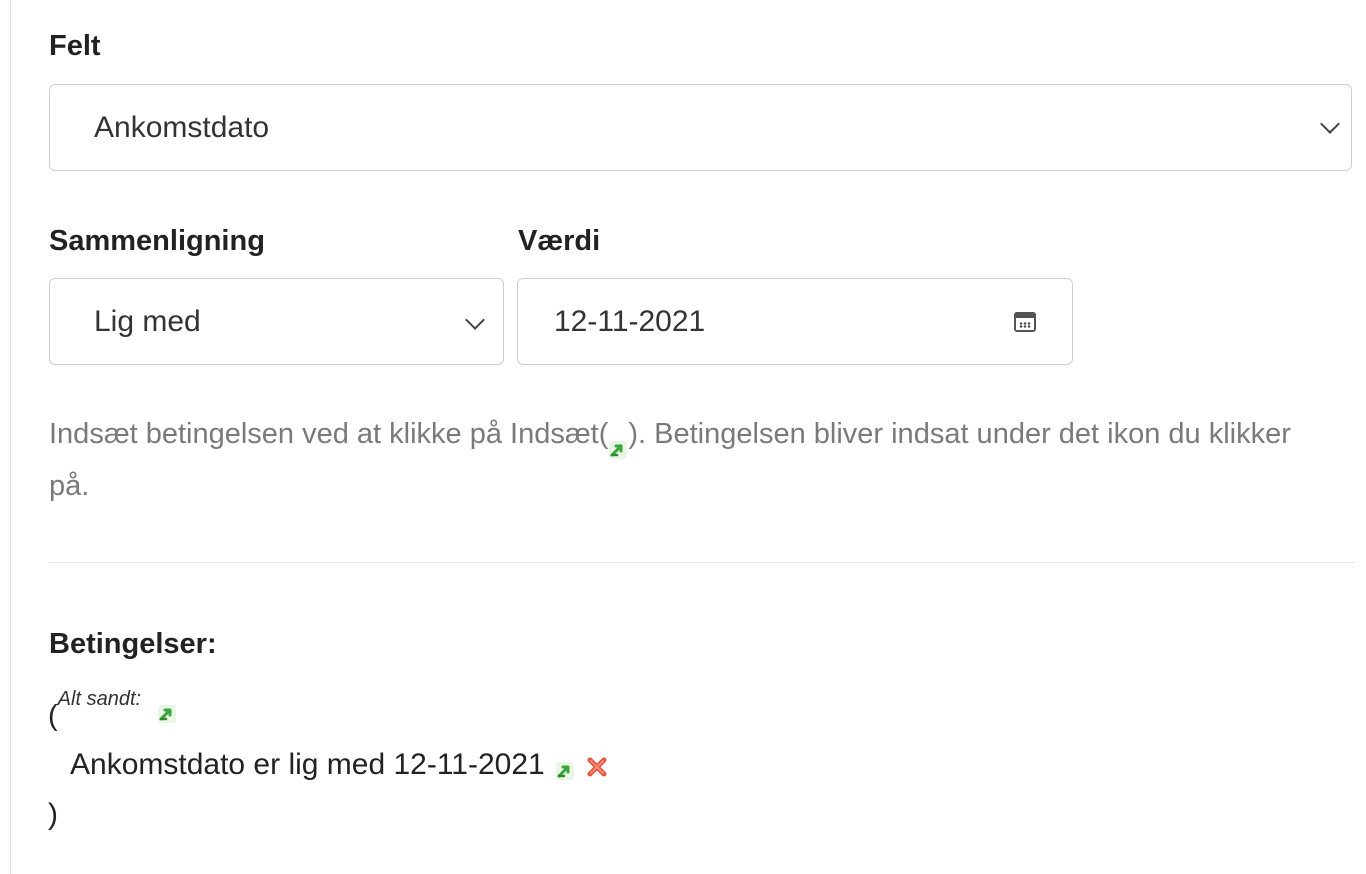 The image size is (1366, 874). I want to click on date-input: 12-11-2021, so click(795, 321).